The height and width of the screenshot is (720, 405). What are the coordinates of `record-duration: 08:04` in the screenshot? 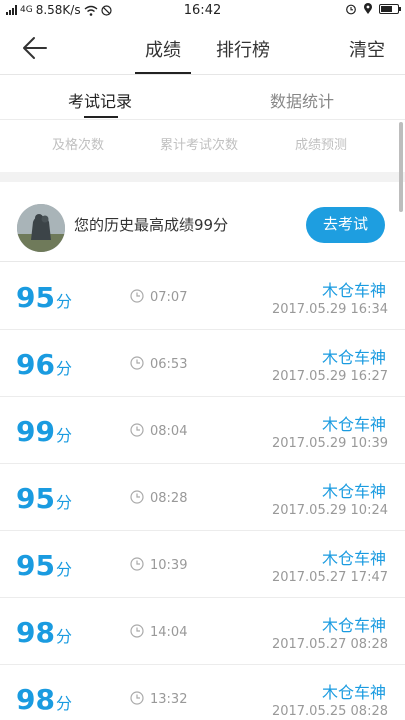 It's located at (169, 431).